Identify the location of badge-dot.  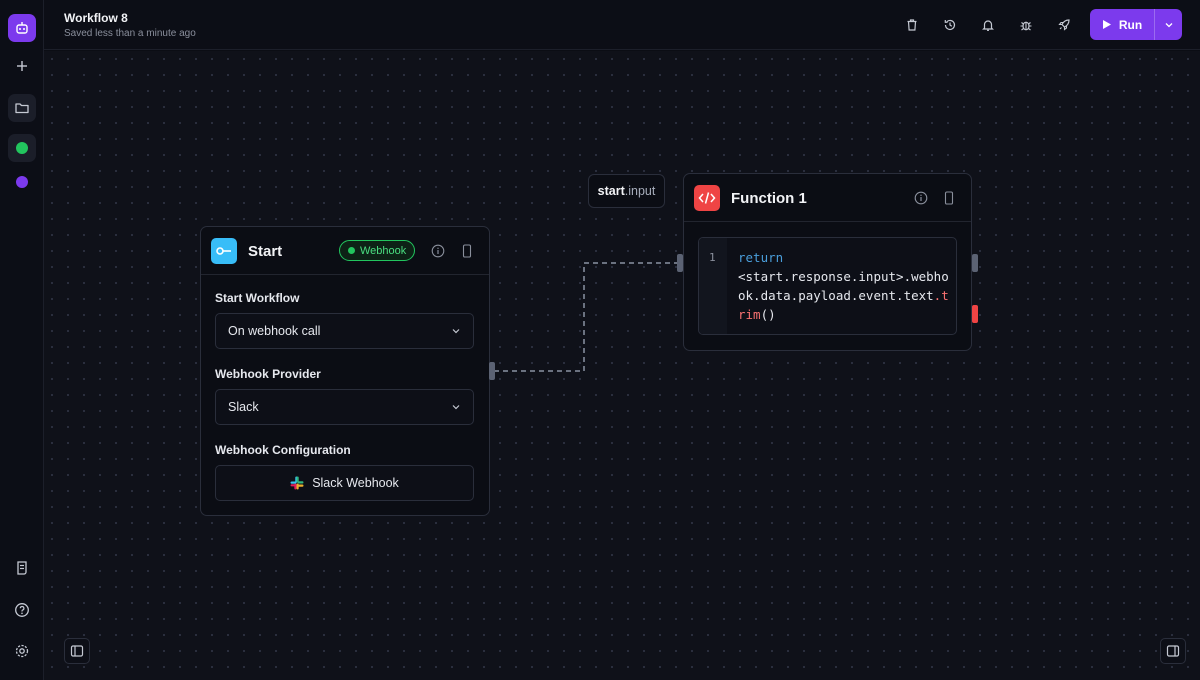
(351, 250).